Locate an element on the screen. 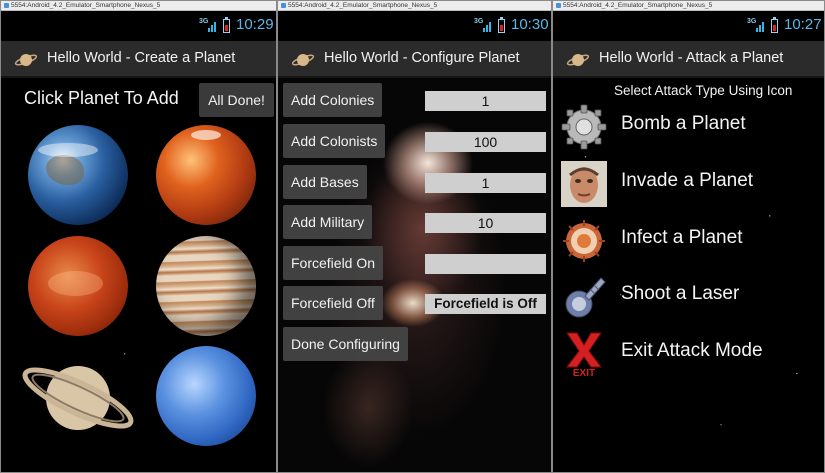 This screenshot has width=825, height=473. forcefield-status-field: Forcefield is Off is located at coordinates (485, 304).